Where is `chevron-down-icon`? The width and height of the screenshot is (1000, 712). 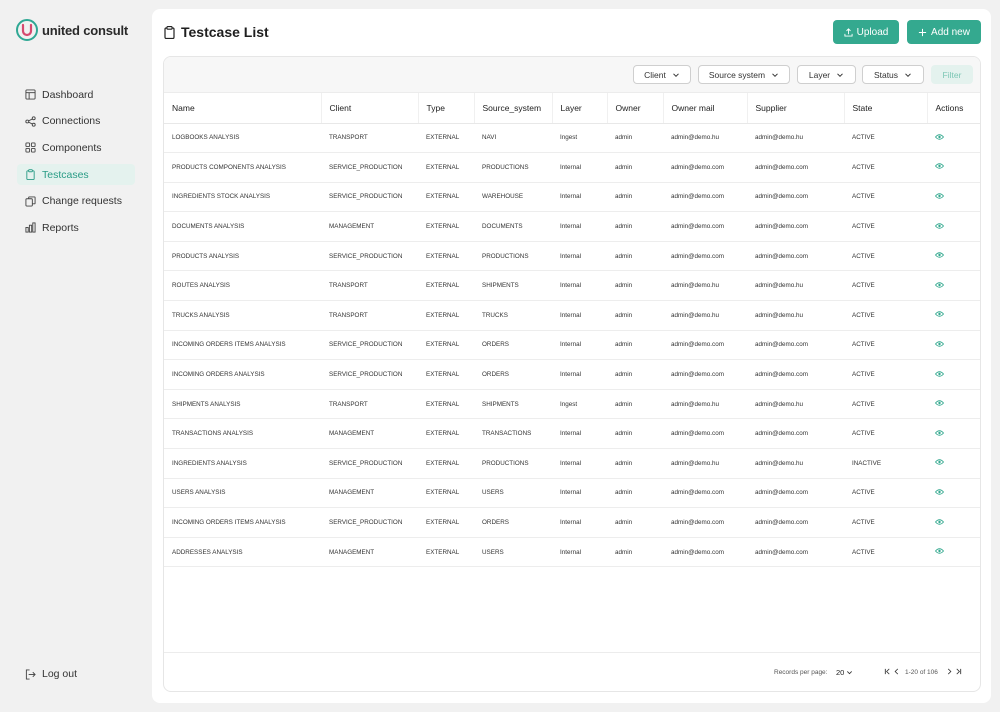 chevron-down-icon is located at coordinates (775, 75).